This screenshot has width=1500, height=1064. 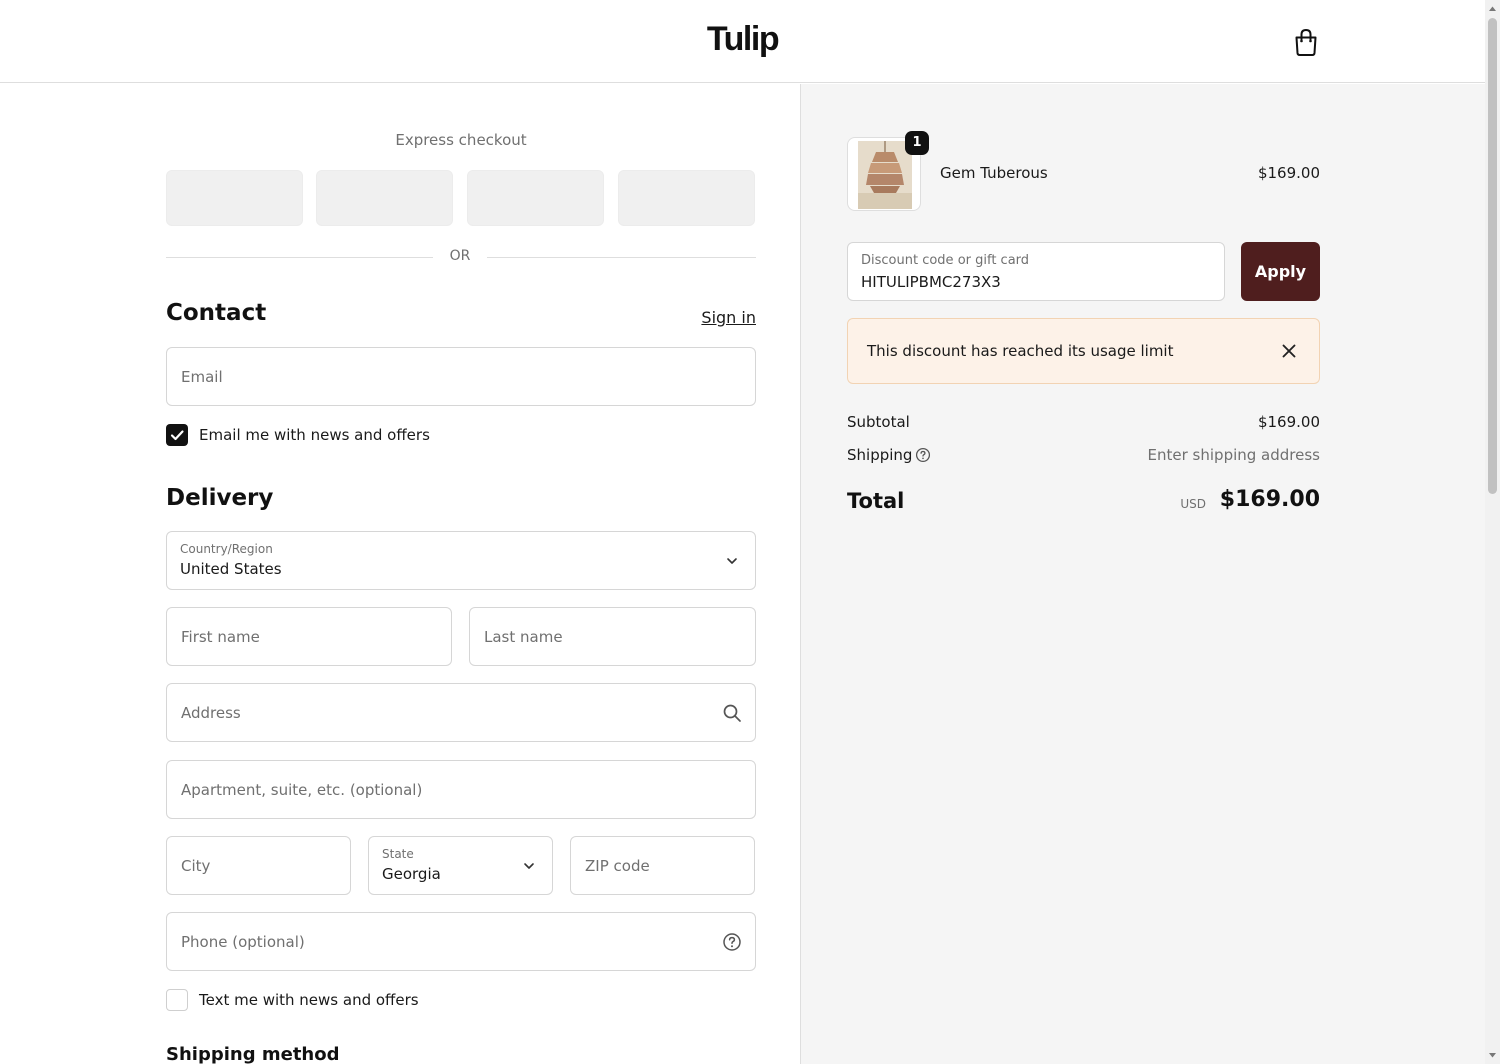 I want to click on quantity-badge: 1, so click(x=917, y=143).